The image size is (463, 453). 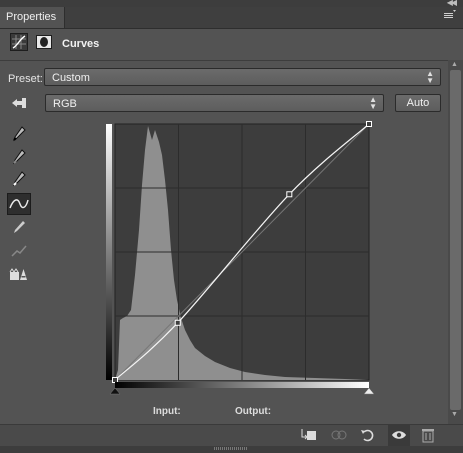 What do you see at coordinates (309, 435) in the screenshot?
I see `clip-to-layer-icon` at bounding box center [309, 435].